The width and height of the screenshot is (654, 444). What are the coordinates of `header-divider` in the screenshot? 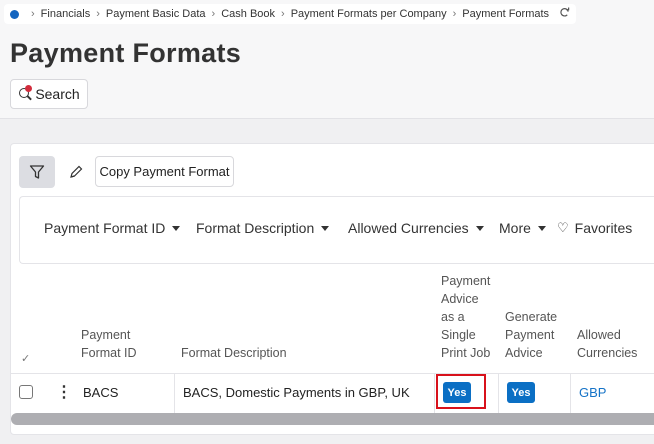 It's located at (327, 118).